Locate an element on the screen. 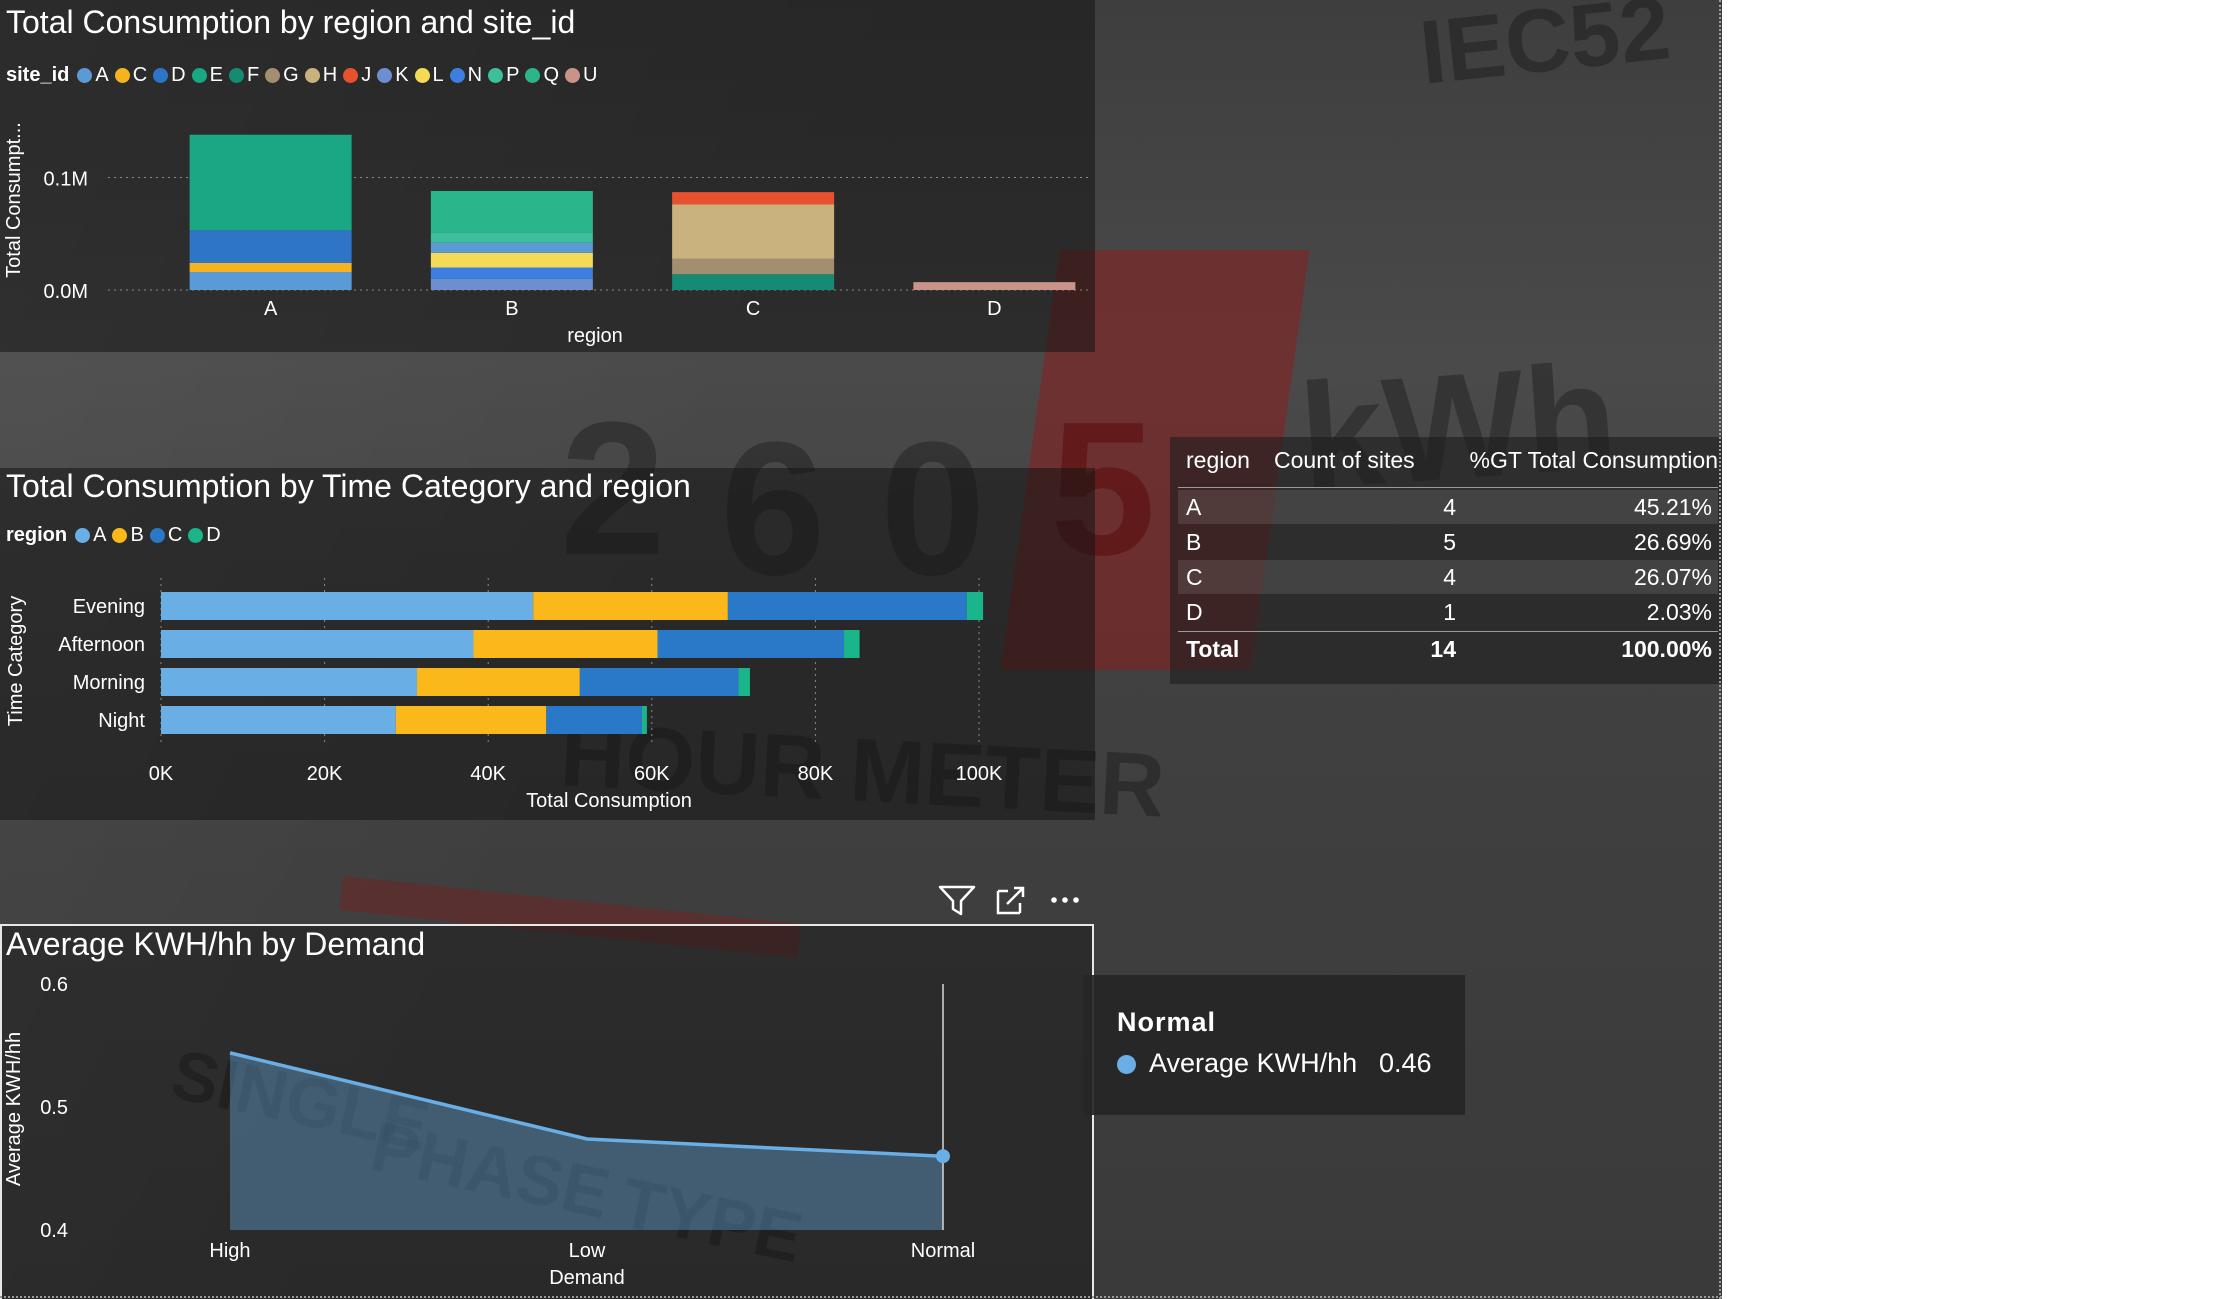 This screenshot has width=2235, height=1299. table-row: C 4 26.07% is located at coordinates (1448, 577).